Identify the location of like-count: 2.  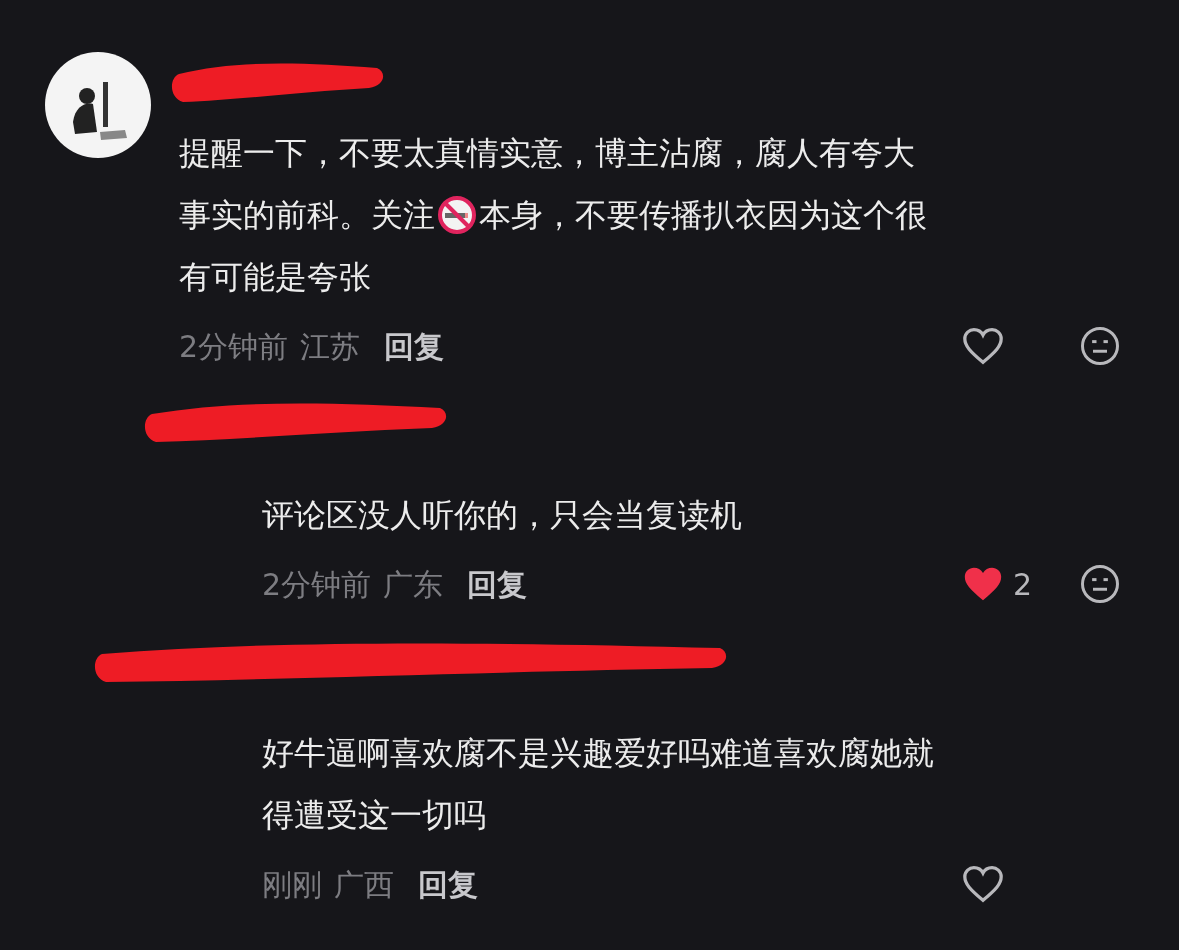
(1023, 584).